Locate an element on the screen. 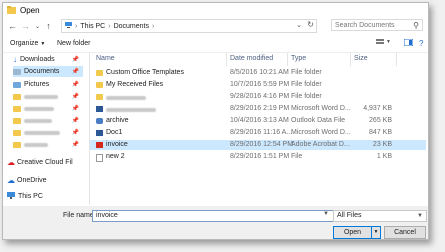  dialog-app-icon is located at coordinates (11, 10).